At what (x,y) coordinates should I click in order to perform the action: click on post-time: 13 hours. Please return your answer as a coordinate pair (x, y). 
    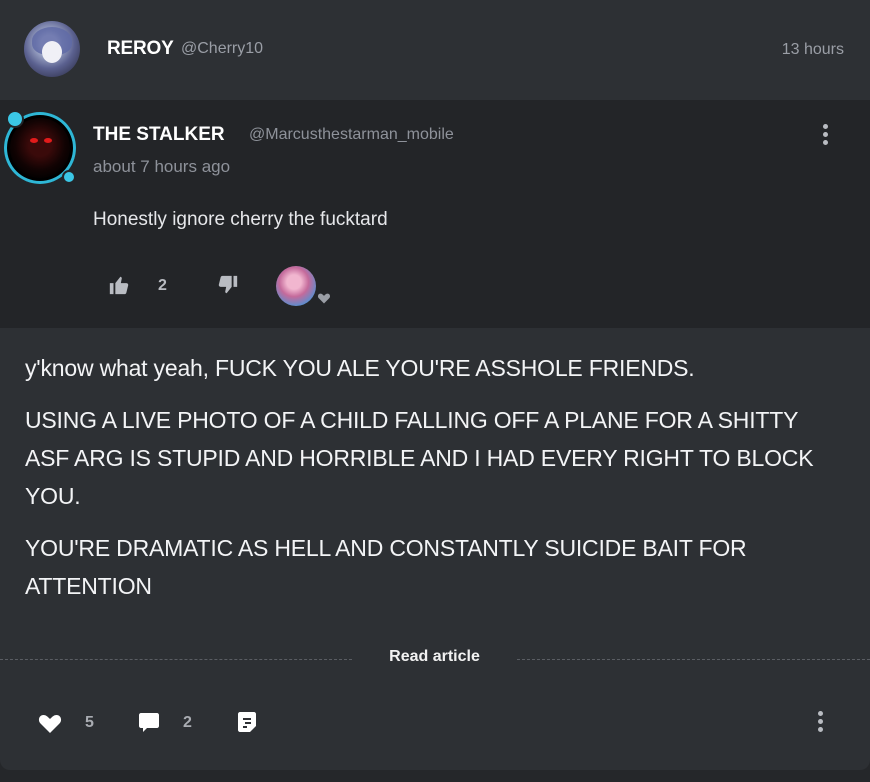
    Looking at the image, I should click on (813, 50).